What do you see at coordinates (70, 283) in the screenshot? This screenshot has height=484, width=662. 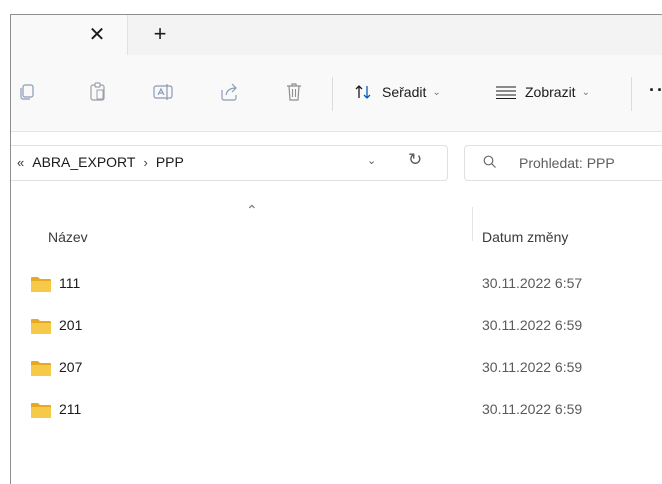 I see `file-name: 111` at bounding box center [70, 283].